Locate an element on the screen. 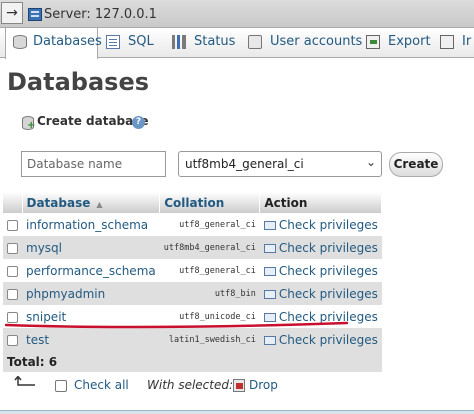 Image resolution: width=474 pixels, height=414 pixels. arrow-up-left-icon is located at coordinates (24, 381).